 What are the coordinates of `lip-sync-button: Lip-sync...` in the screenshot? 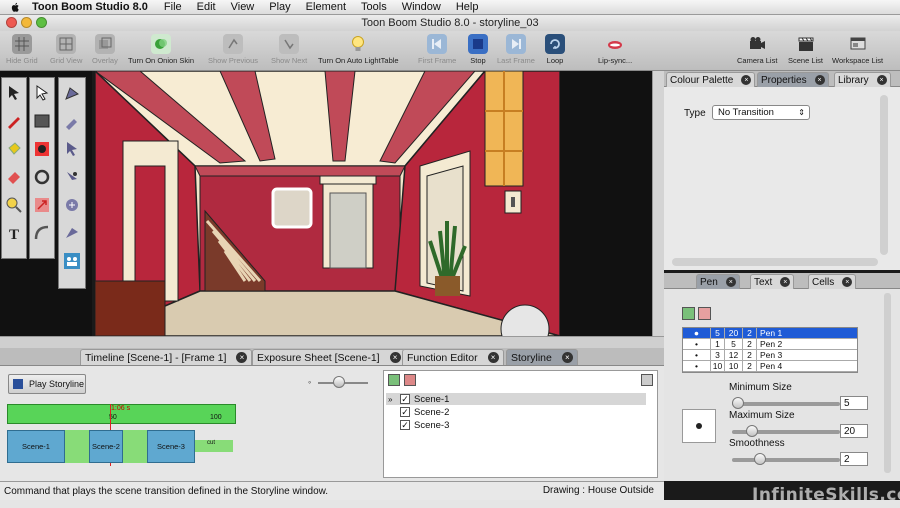 It's located at (615, 52).